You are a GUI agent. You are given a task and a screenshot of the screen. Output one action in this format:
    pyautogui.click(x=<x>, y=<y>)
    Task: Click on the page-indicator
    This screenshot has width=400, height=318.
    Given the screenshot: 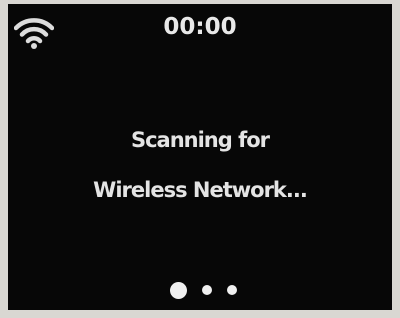 What is the action you would take?
    pyautogui.click(x=200, y=290)
    